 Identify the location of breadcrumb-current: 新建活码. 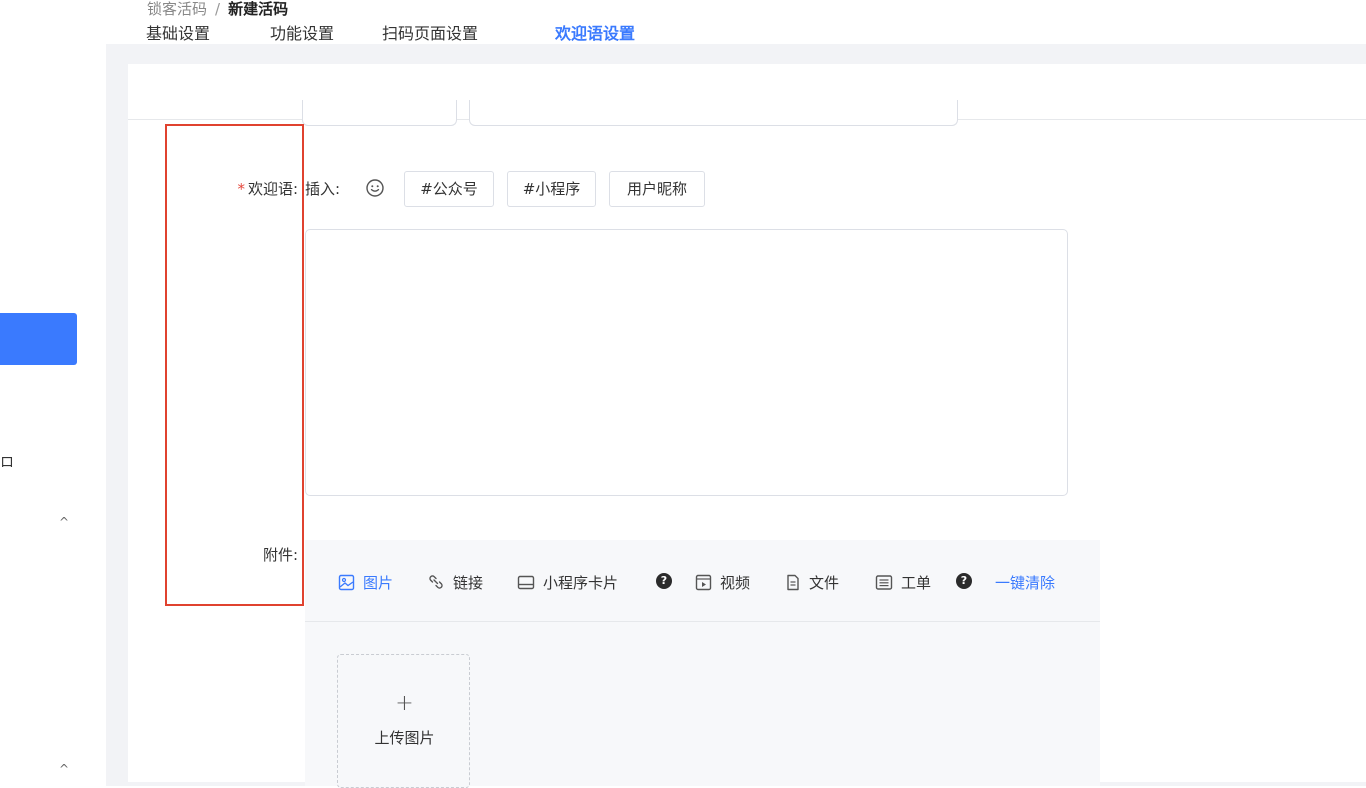
(258, 9).